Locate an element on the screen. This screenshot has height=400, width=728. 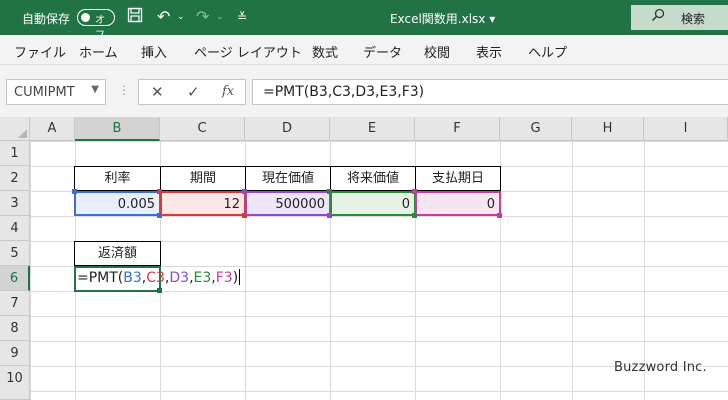
header-cell-rate: 利率 is located at coordinates (117, 178).